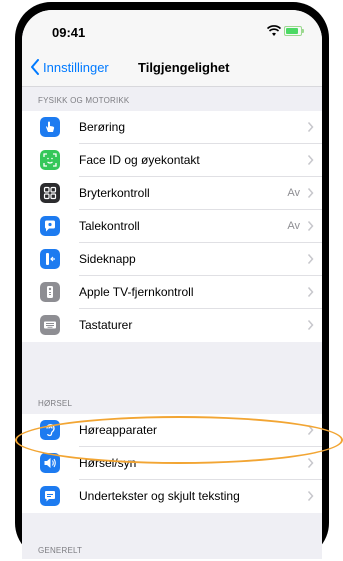 The width and height of the screenshot is (343, 561). I want to click on row-label: Apple TV-fjernkontroll, so click(136, 292).